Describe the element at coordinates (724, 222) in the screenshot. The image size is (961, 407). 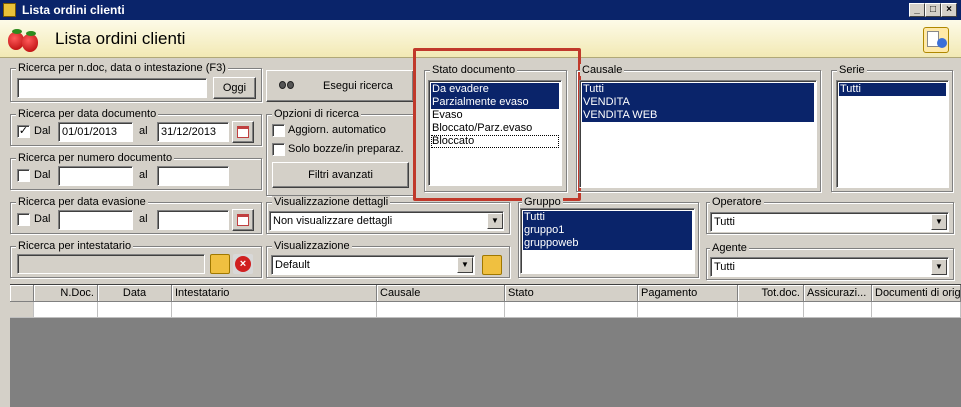
I see `operatore-value: Tutti` at that location.